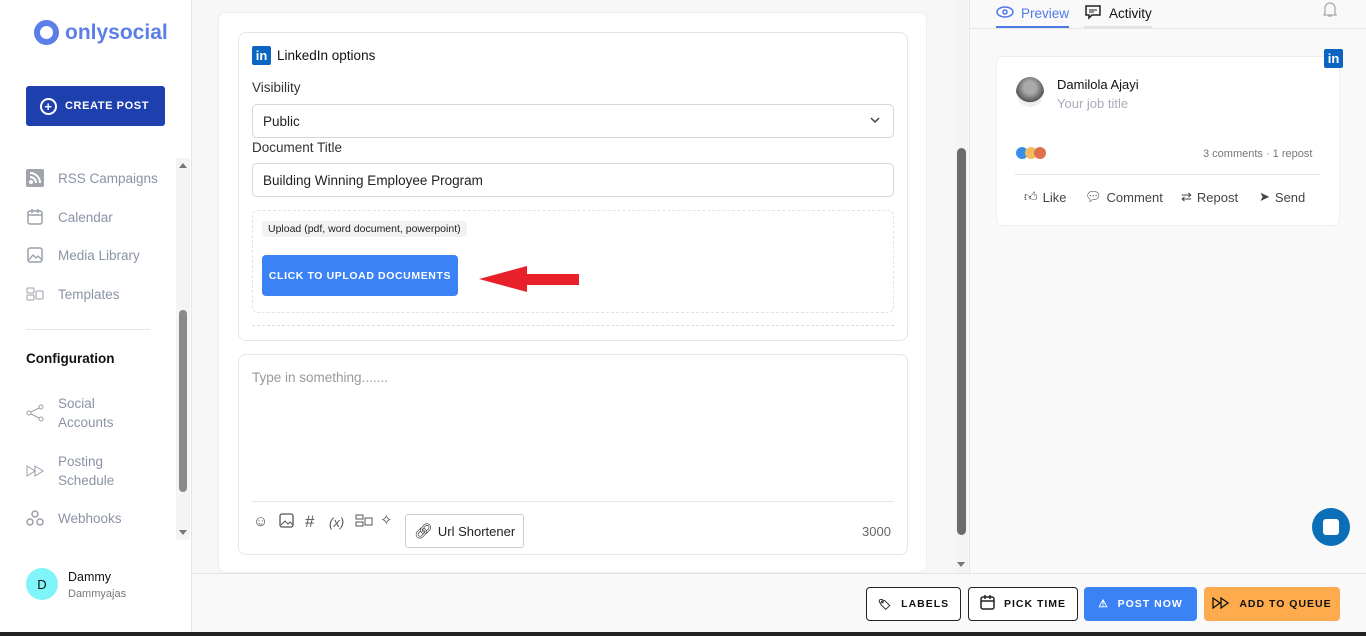 The width and height of the screenshot is (1366, 636). Describe the element at coordinates (1150, 604) in the screenshot. I see `button-label: POST NOW` at that location.